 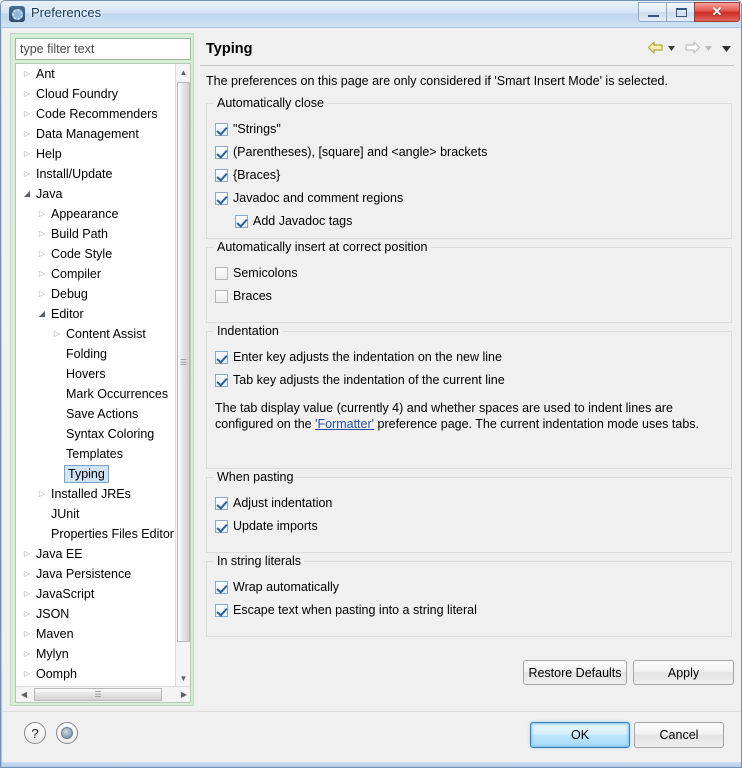 What do you see at coordinates (96, 134) in the screenshot?
I see `sidebar-item-data-management: ▷ Data Management` at bounding box center [96, 134].